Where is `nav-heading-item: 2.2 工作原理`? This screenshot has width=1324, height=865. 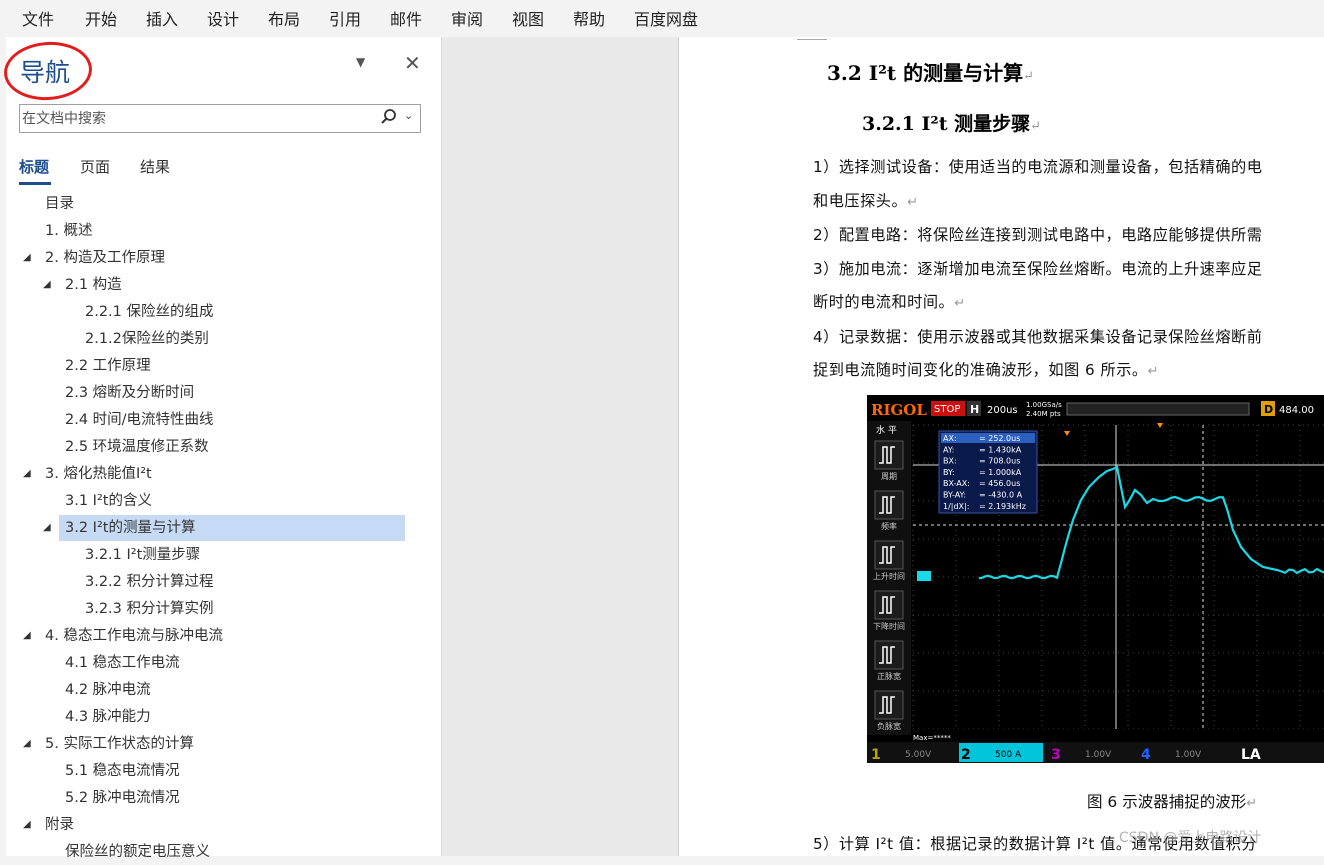
nav-heading-item: 2.2 工作原理 is located at coordinates (216, 366).